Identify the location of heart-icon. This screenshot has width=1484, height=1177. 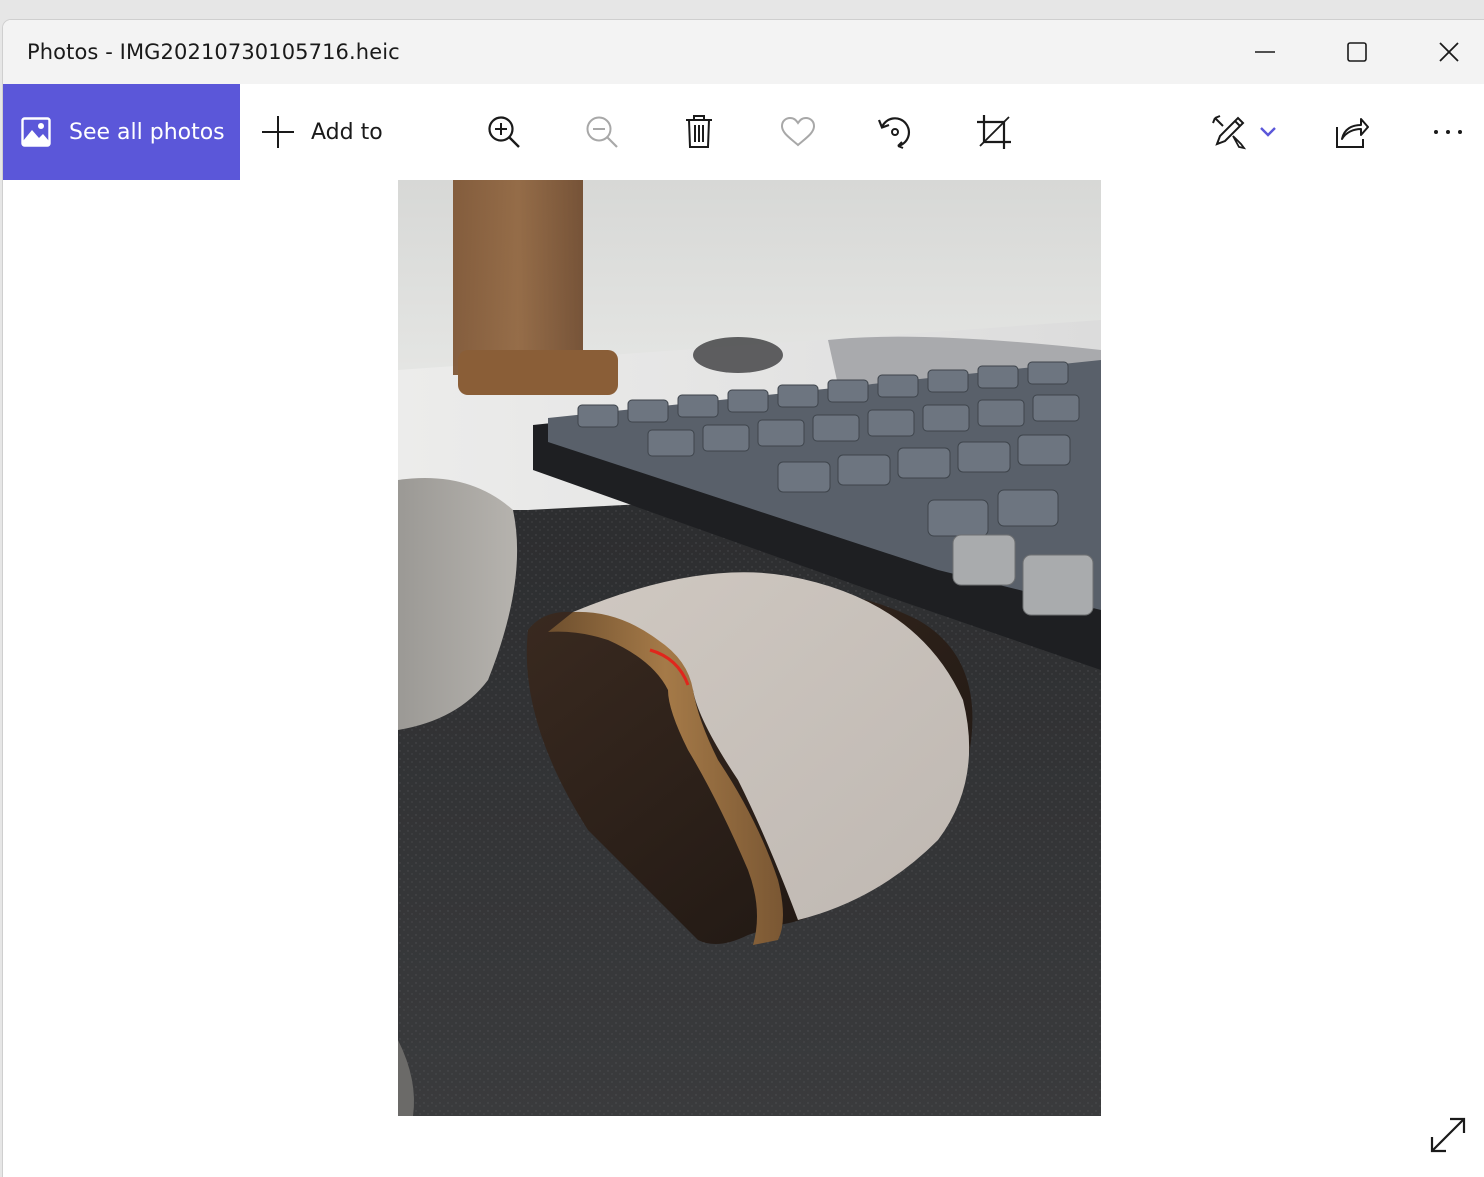
(798, 131).